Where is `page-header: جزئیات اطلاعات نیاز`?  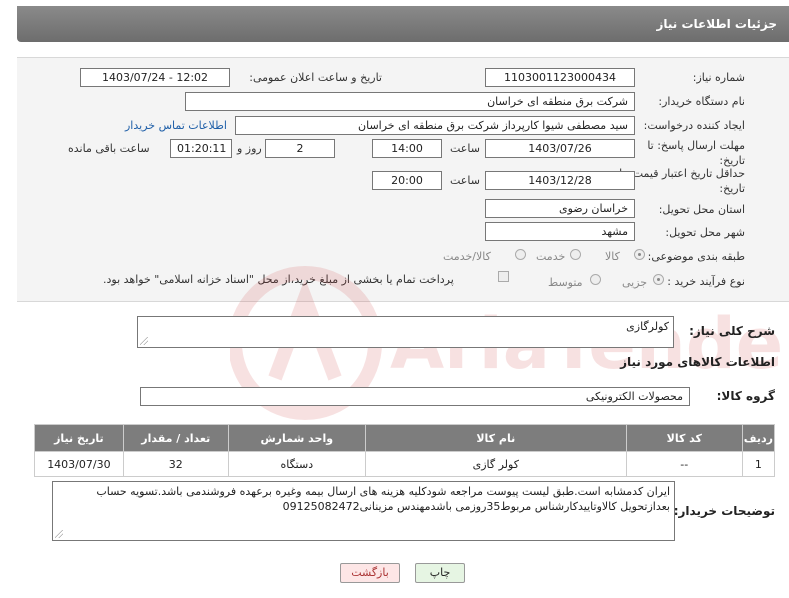
page-header: جزئیات اطلاعات نیاز is located at coordinates (403, 24).